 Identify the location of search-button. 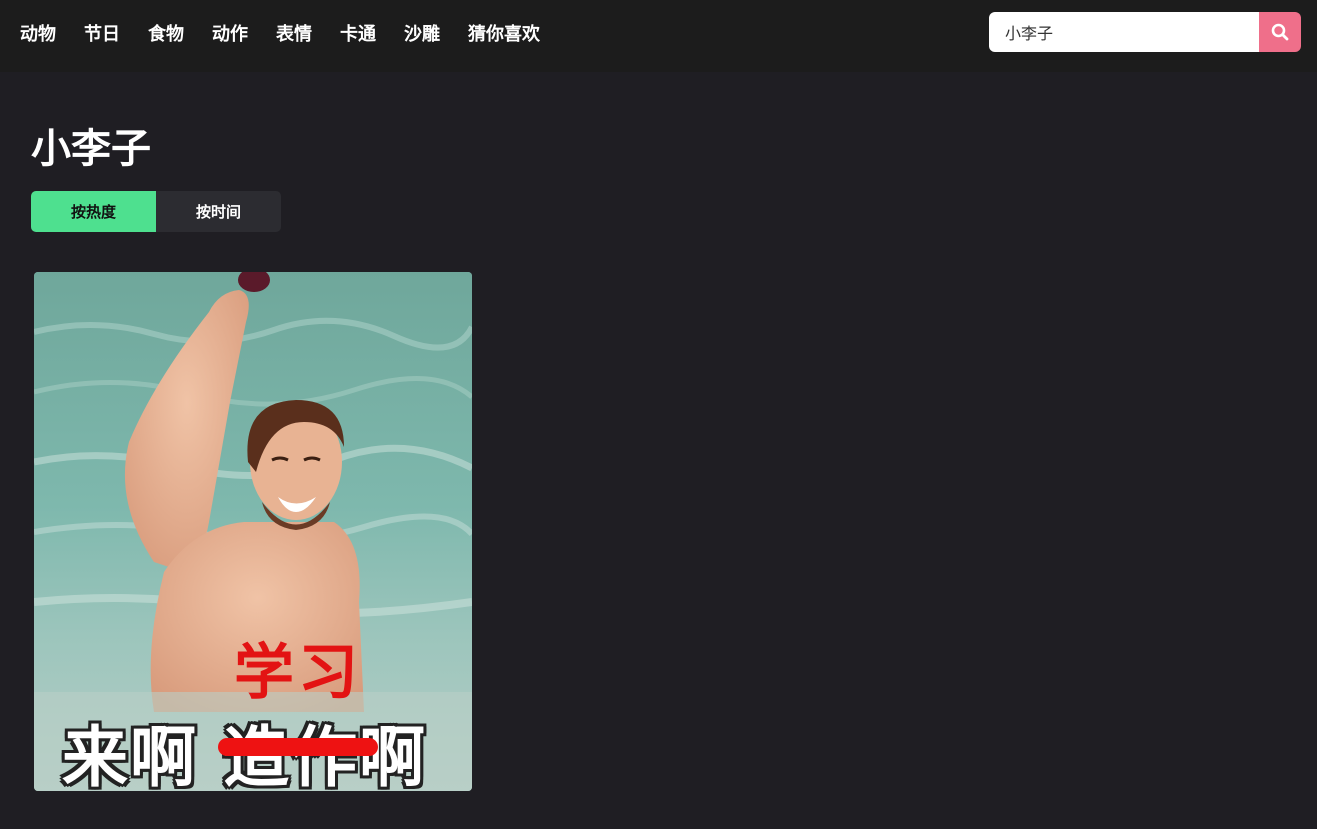
(1280, 32).